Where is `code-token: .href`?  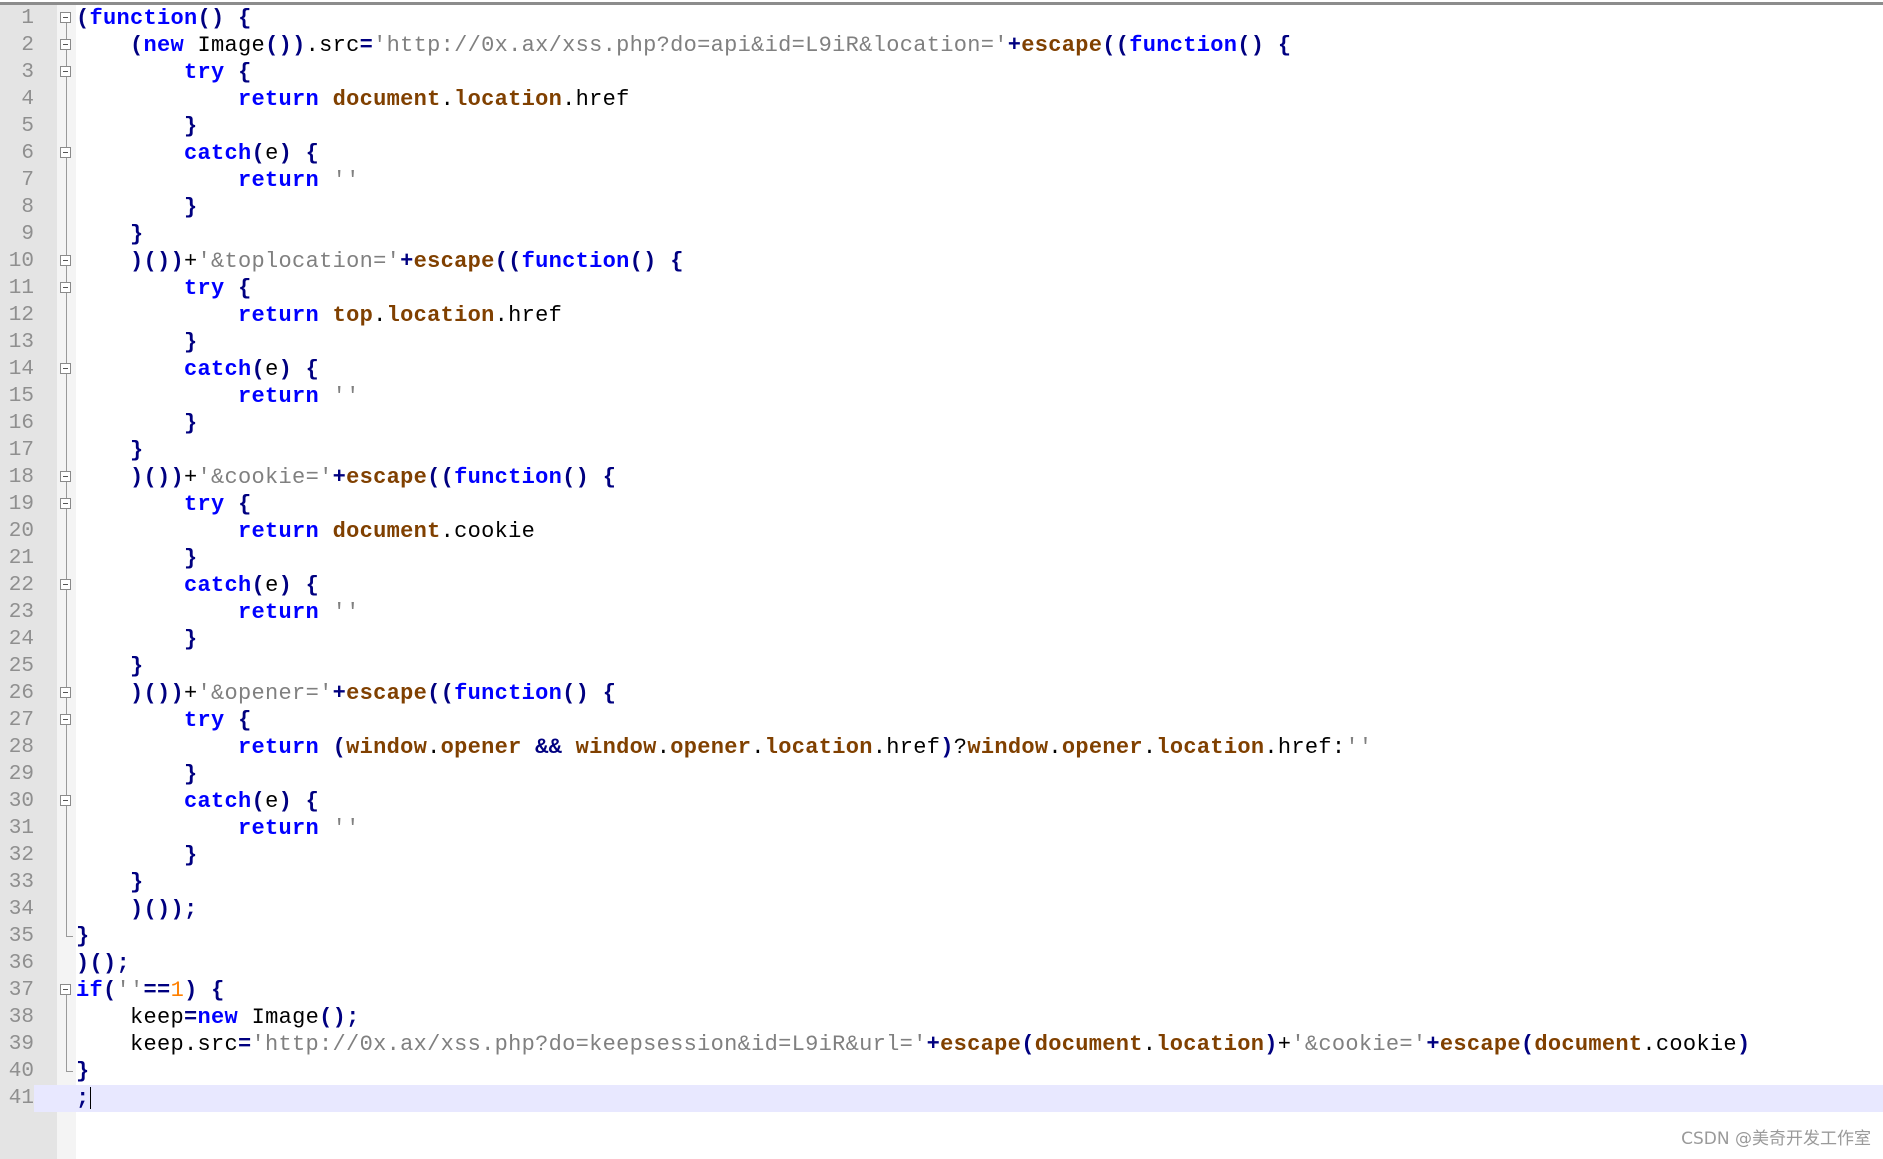
code-token: .href is located at coordinates (528, 315).